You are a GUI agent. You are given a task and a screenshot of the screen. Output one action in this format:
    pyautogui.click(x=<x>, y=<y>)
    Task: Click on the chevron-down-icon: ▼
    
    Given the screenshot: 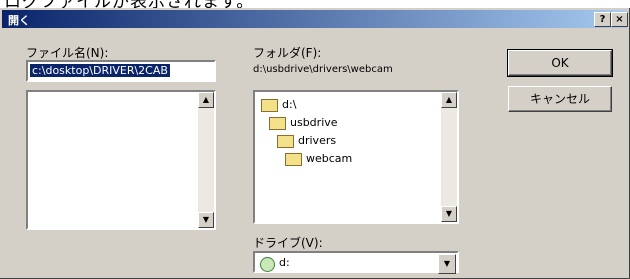 What is the action you would take?
    pyautogui.click(x=447, y=264)
    